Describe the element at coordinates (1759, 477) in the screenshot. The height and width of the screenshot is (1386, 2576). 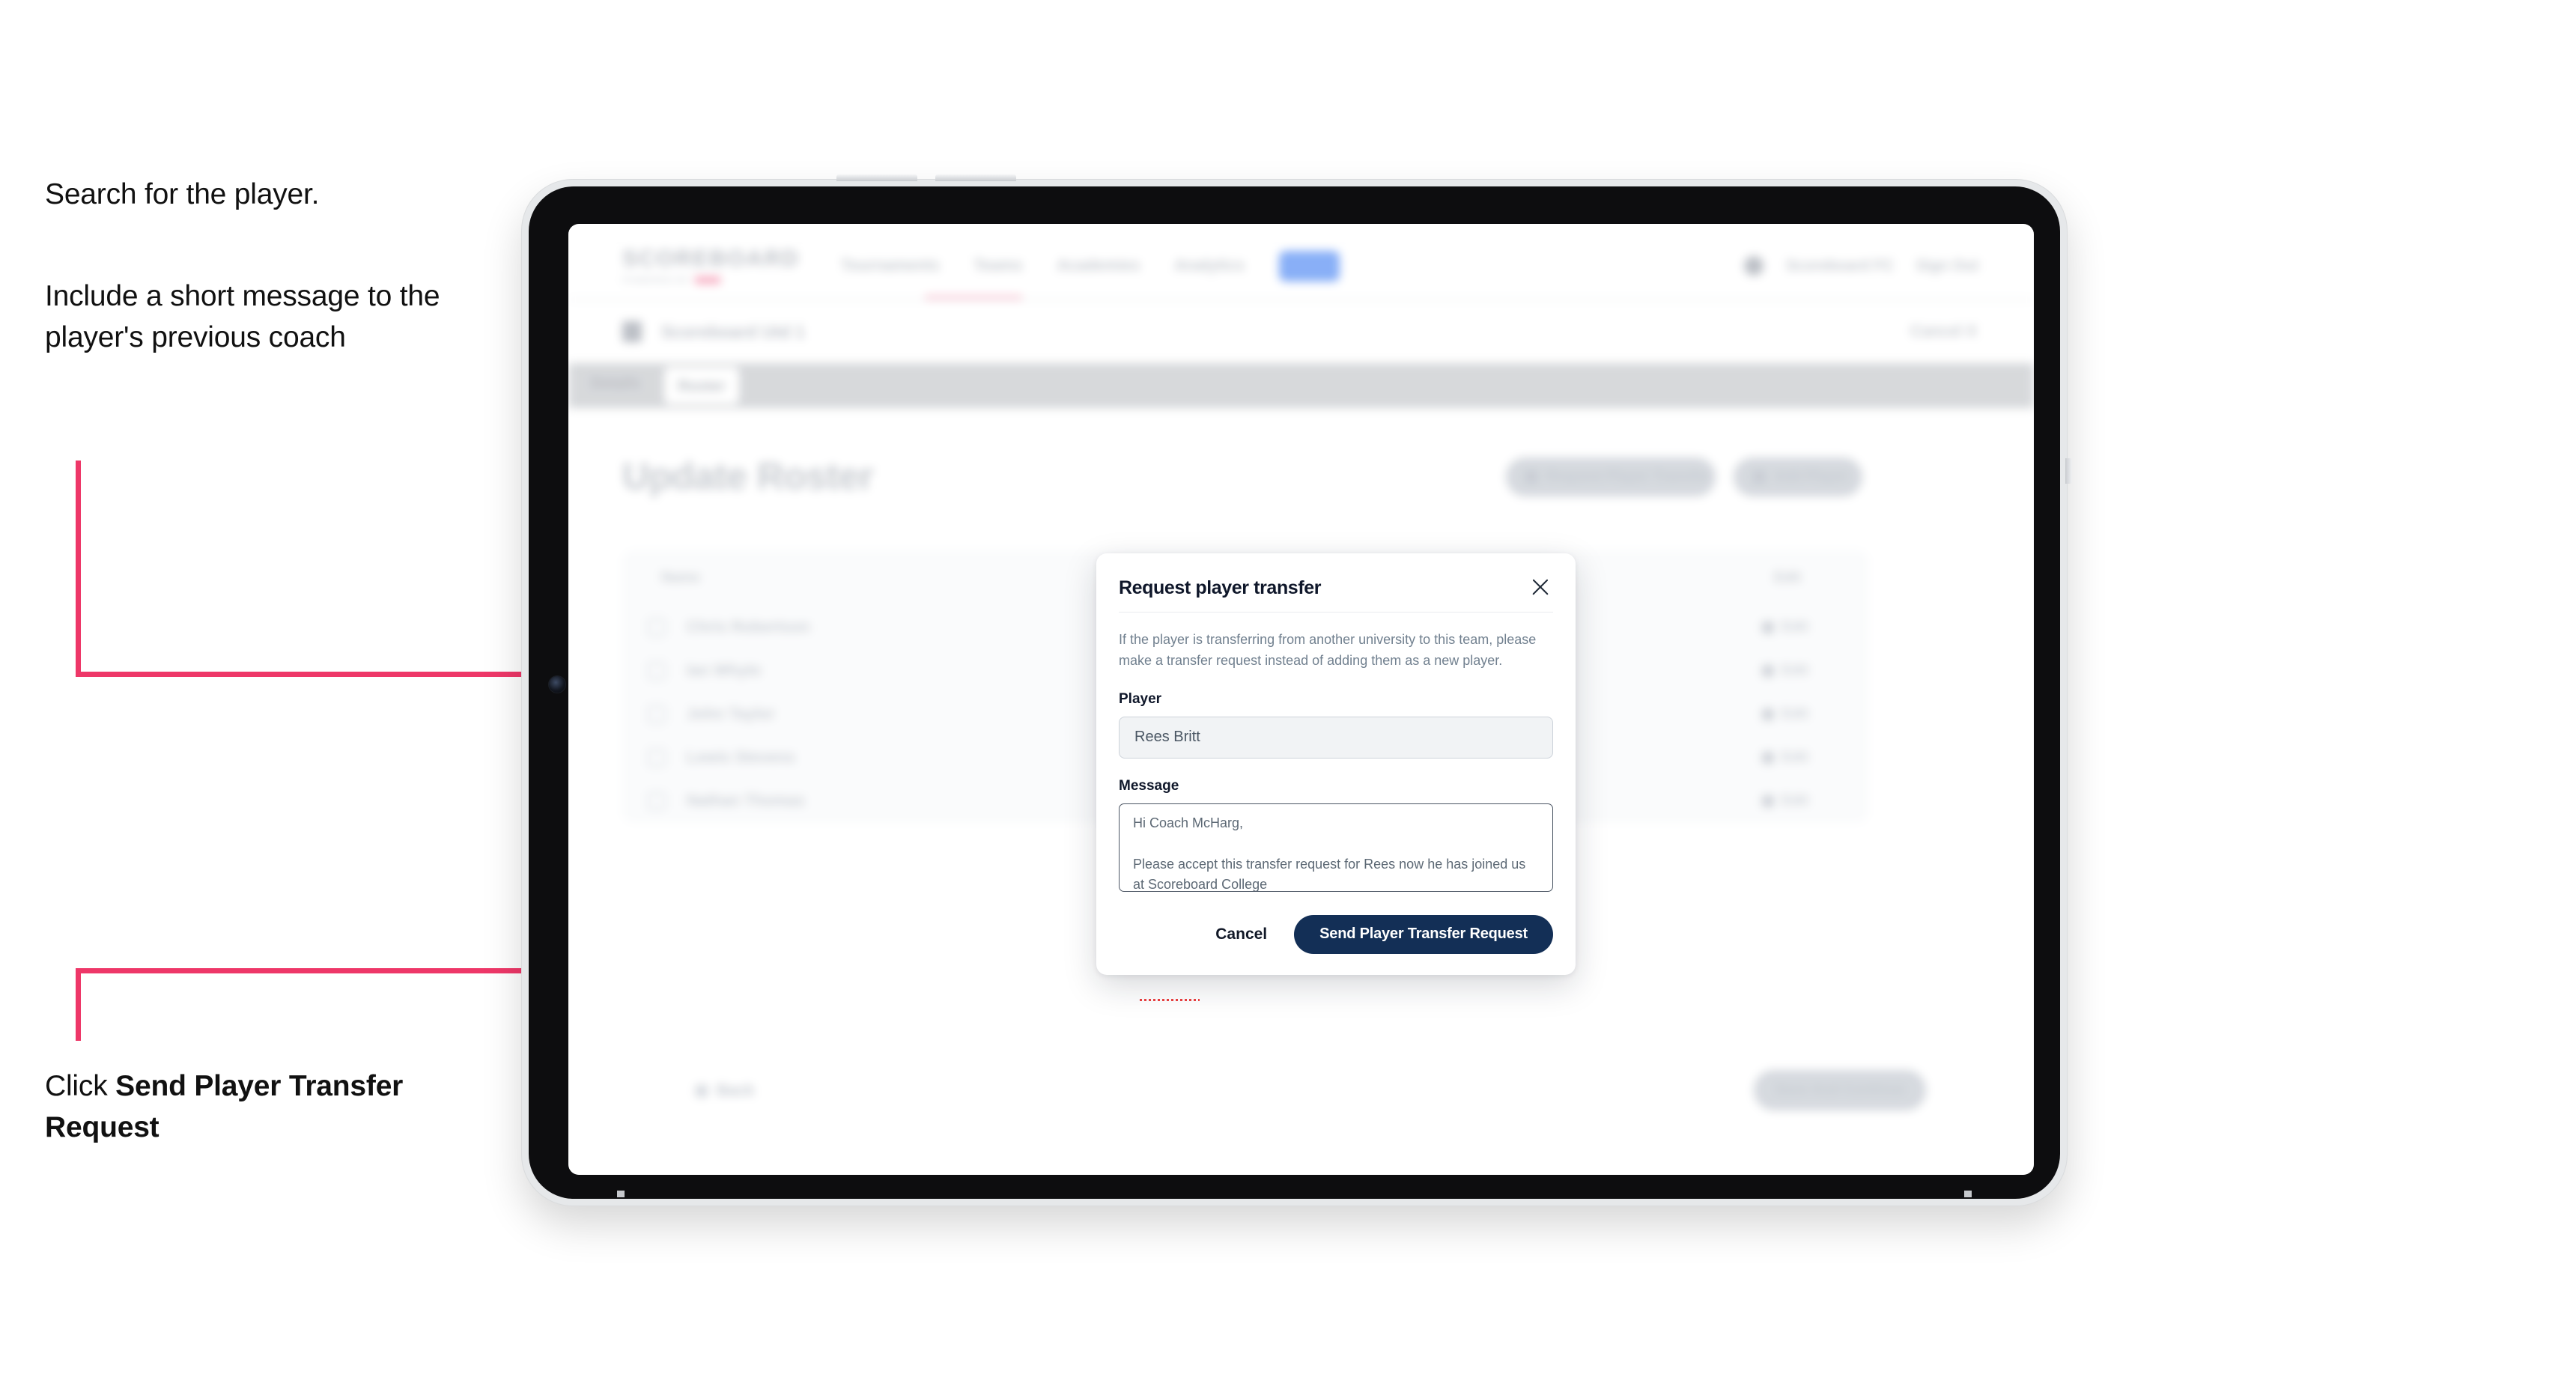
I see `plus-icon` at that location.